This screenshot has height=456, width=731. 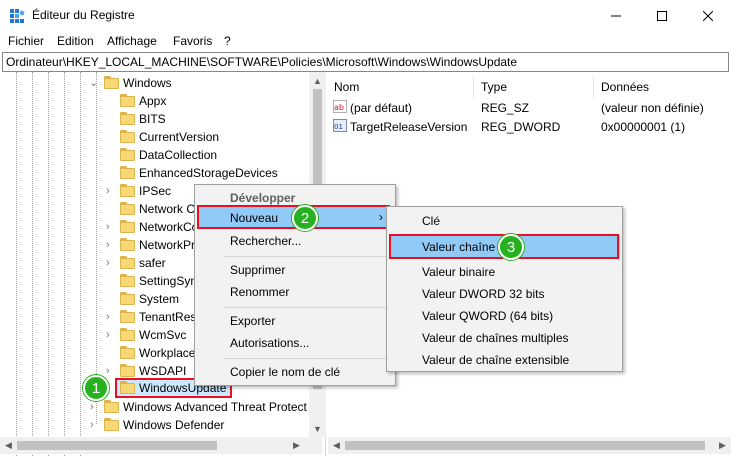 I want to click on menu-help: ?, so click(x=227, y=41).